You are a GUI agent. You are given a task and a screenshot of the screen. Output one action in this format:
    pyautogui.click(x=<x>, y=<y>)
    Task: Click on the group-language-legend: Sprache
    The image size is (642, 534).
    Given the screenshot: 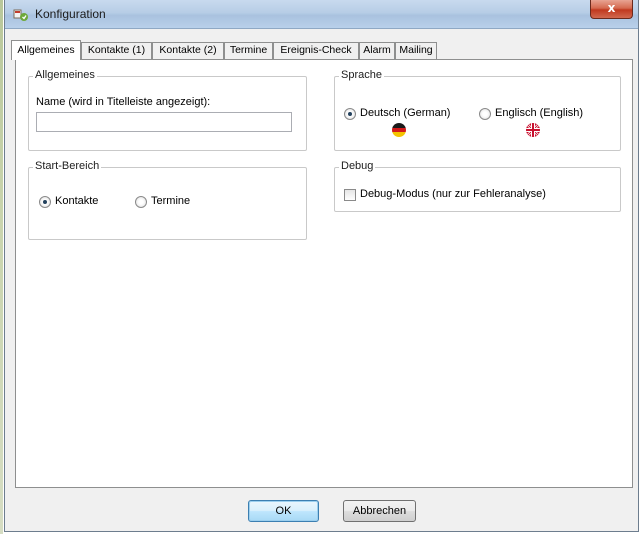 What is the action you would take?
    pyautogui.click(x=361, y=75)
    